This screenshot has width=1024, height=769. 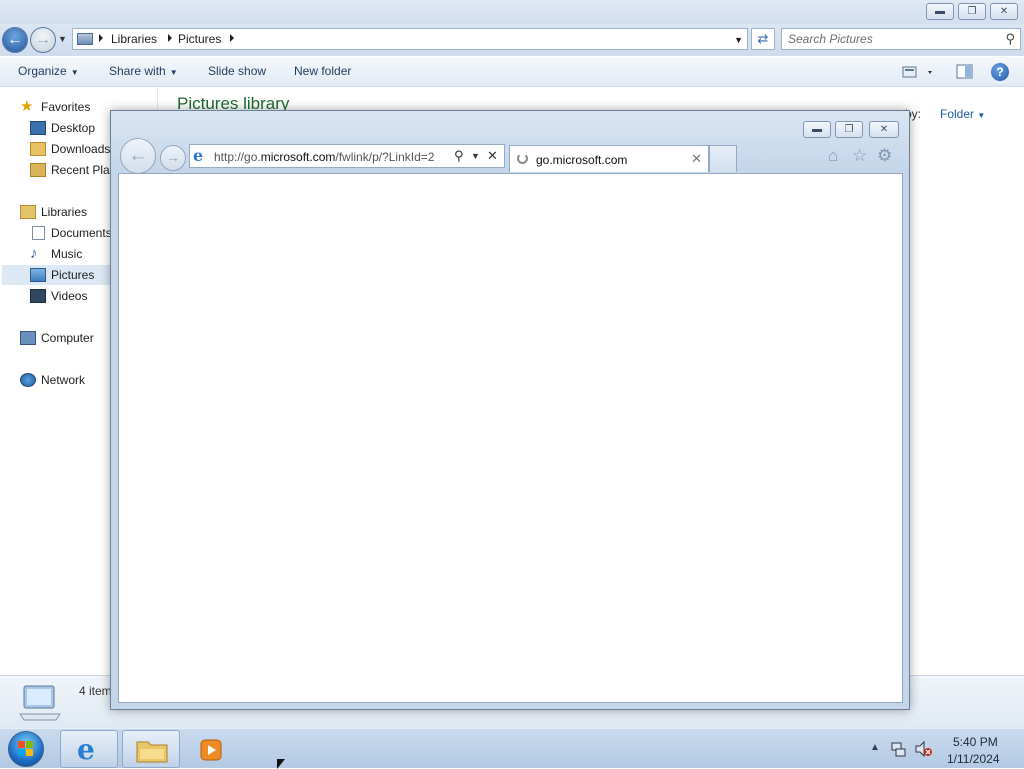 I want to click on close-button: ✕, so click(x=1004, y=11).